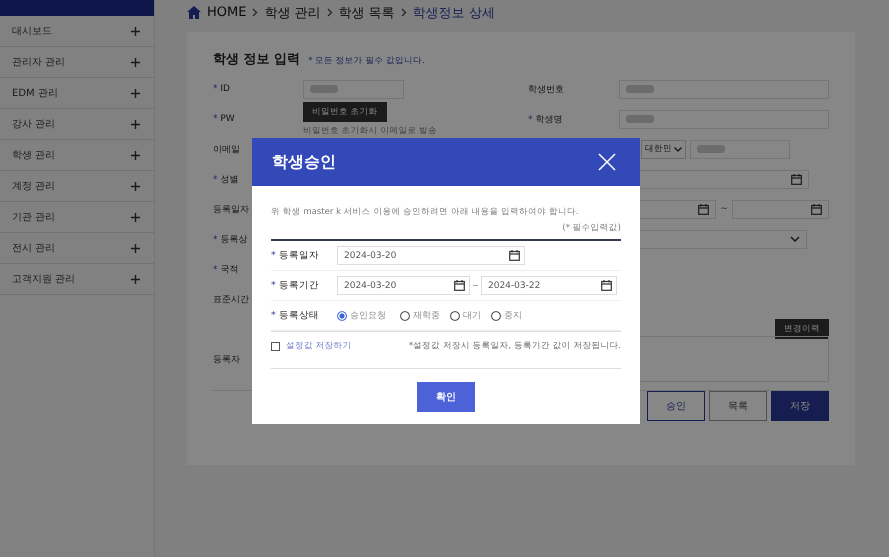 The width and height of the screenshot is (889, 557). I want to click on country-select: 대한민, so click(663, 149).